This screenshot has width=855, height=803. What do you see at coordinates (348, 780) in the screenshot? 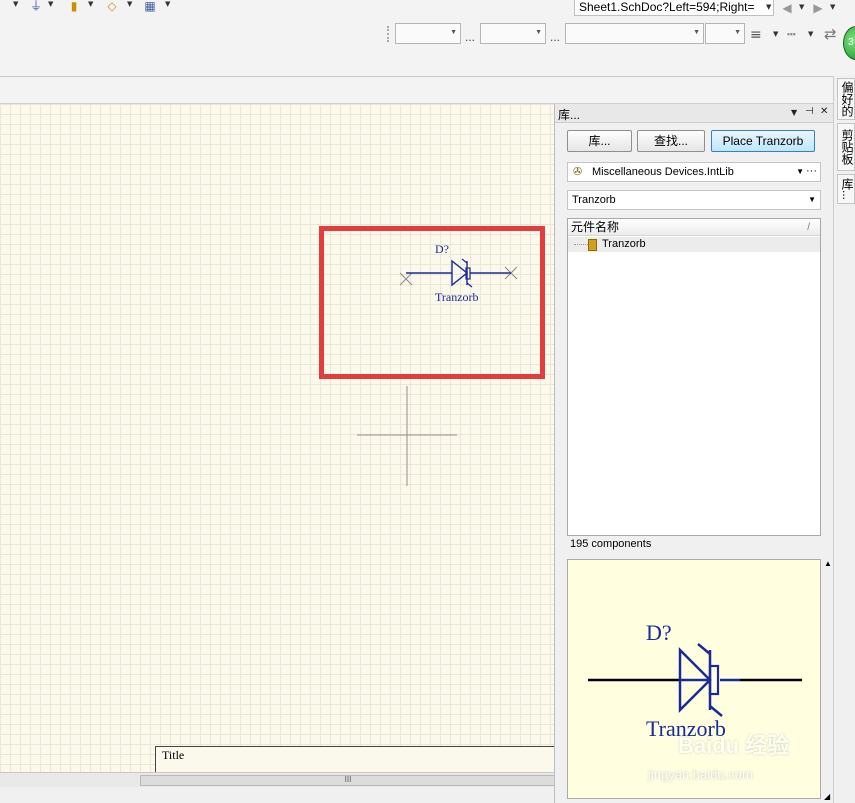
I see `scrollbar-thumb: III` at bounding box center [348, 780].